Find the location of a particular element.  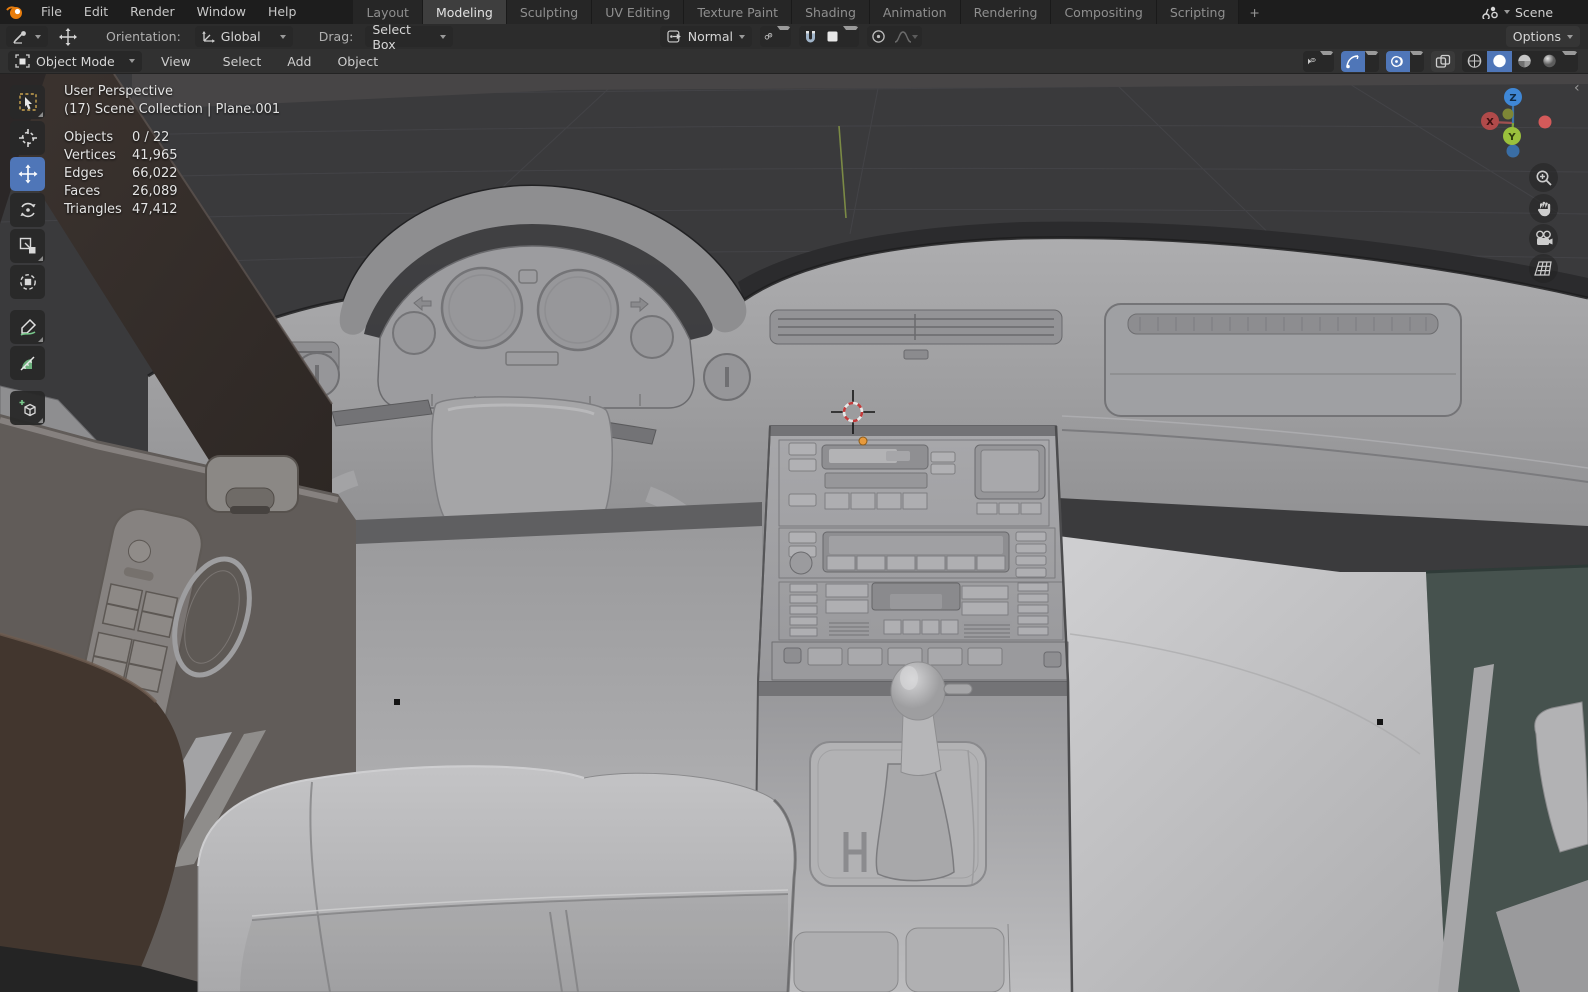

cursor-tool-icon is located at coordinates (27, 138).